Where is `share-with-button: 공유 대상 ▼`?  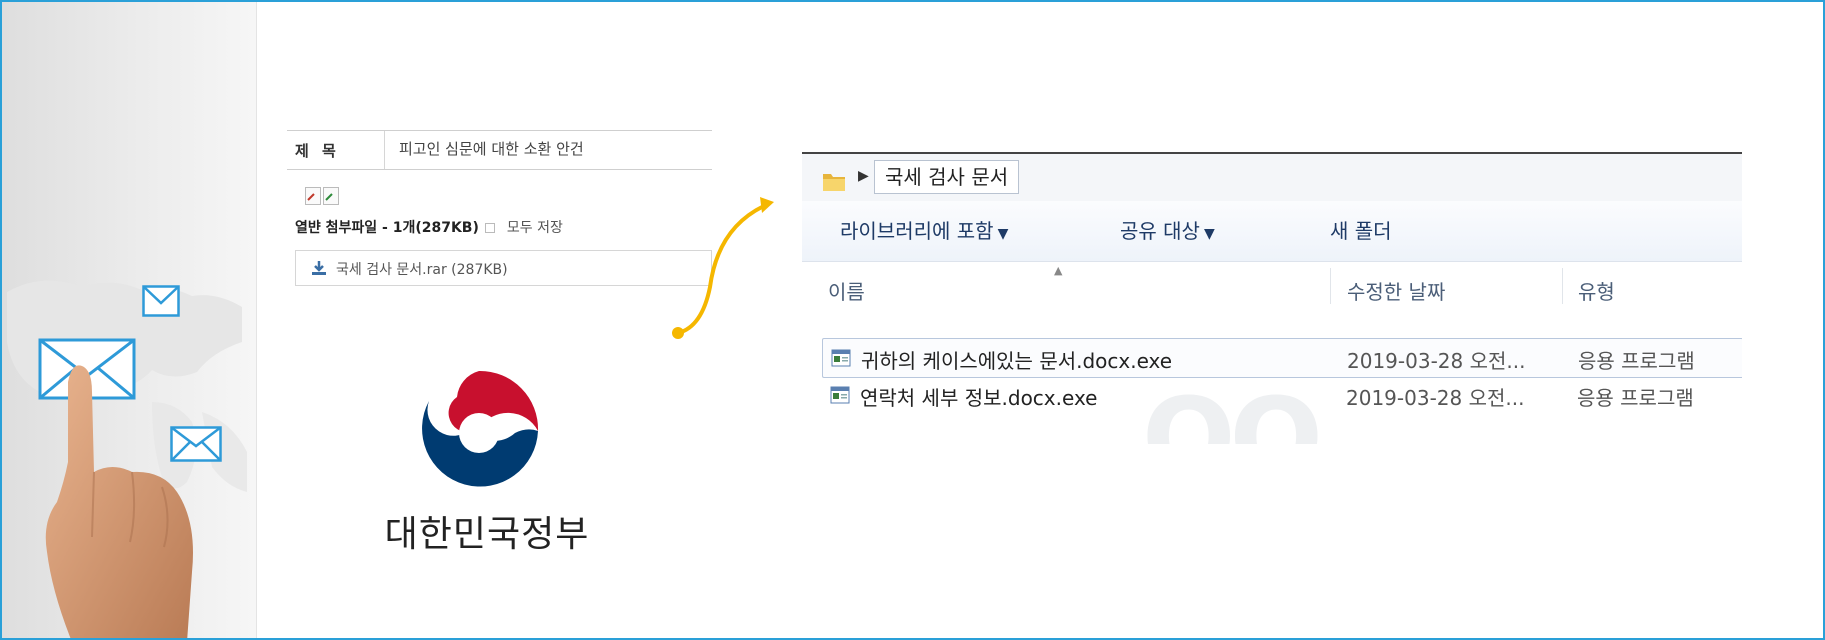 share-with-button: 공유 대상 ▼ is located at coordinates (1167, 229).